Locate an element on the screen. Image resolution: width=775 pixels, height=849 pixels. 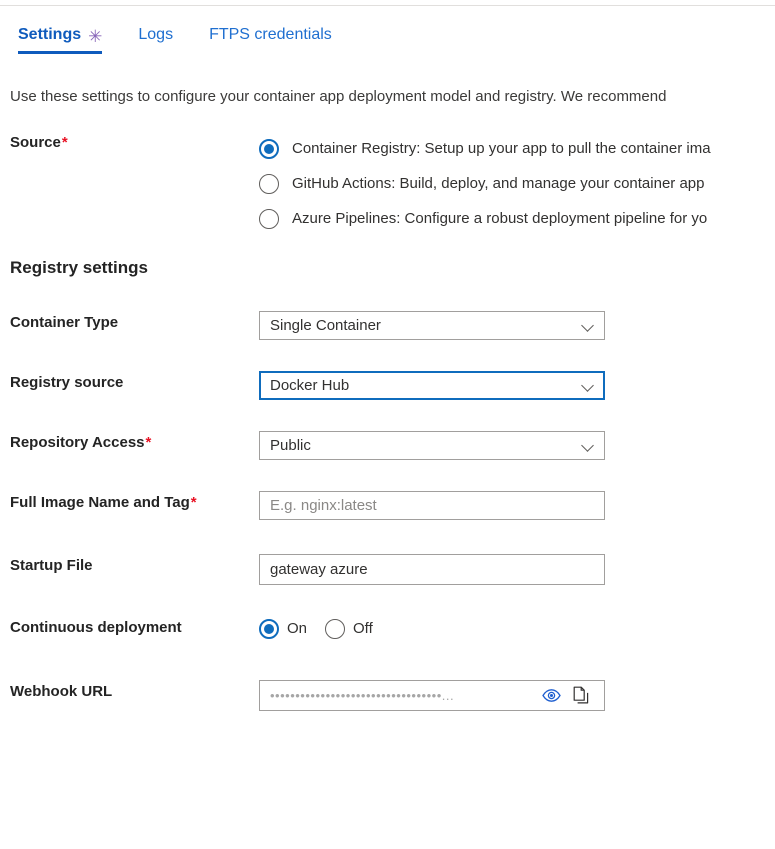
tab-logs: Logs is located at coordinates (155, 40).